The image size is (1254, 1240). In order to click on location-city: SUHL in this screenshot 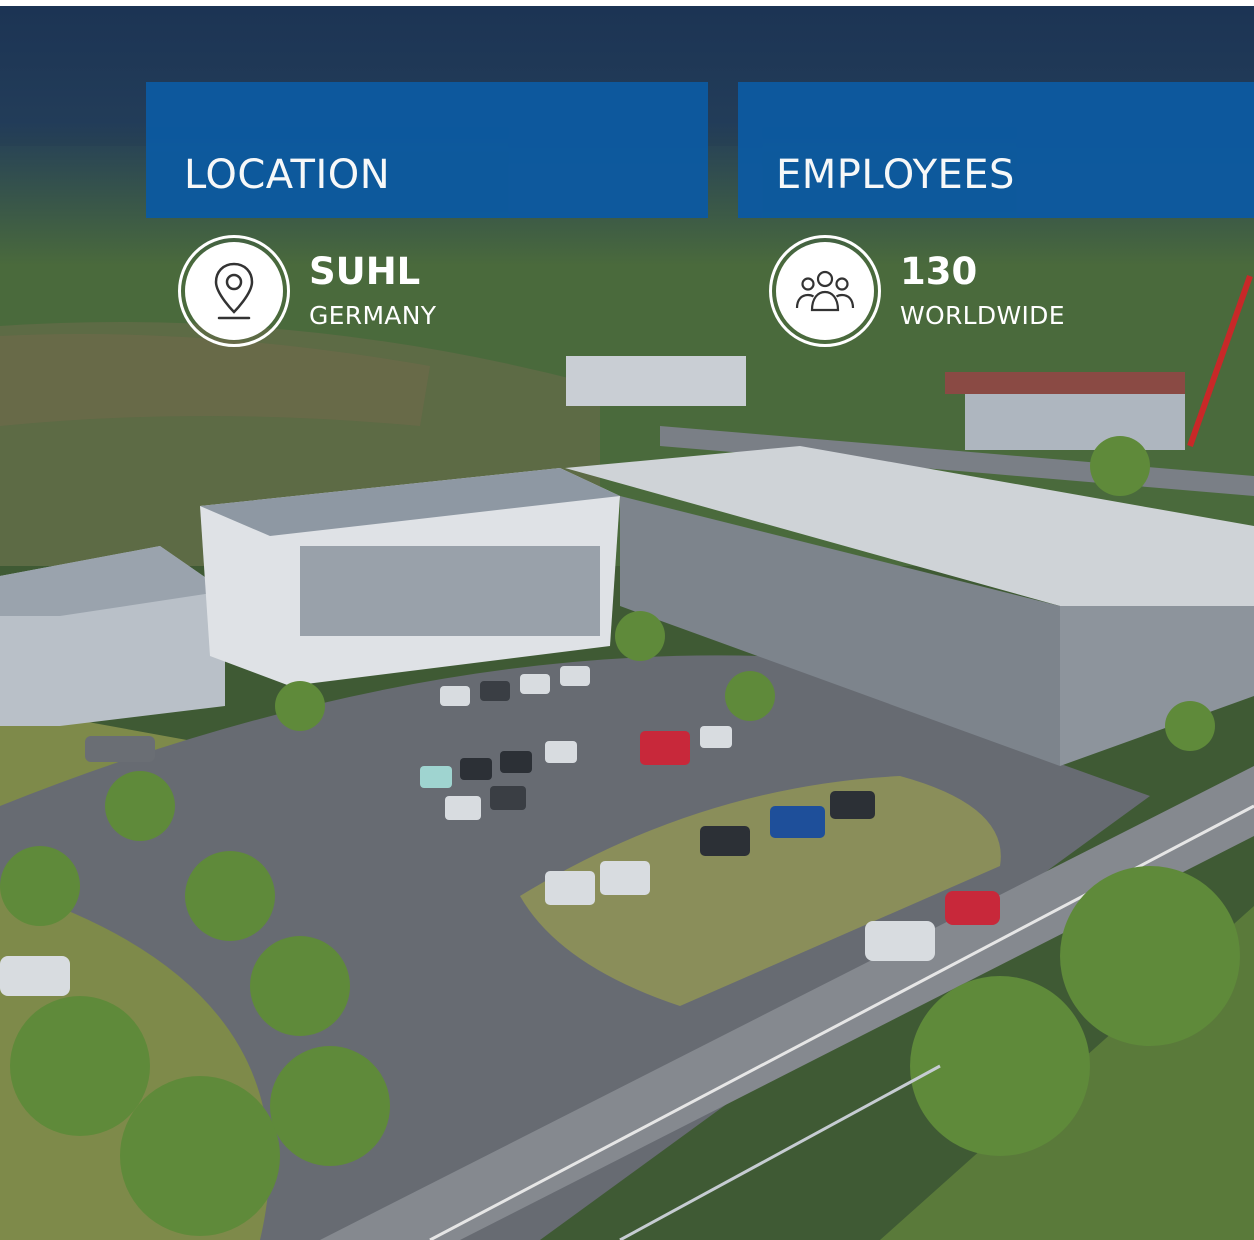, I will do `click(365, 271)`.